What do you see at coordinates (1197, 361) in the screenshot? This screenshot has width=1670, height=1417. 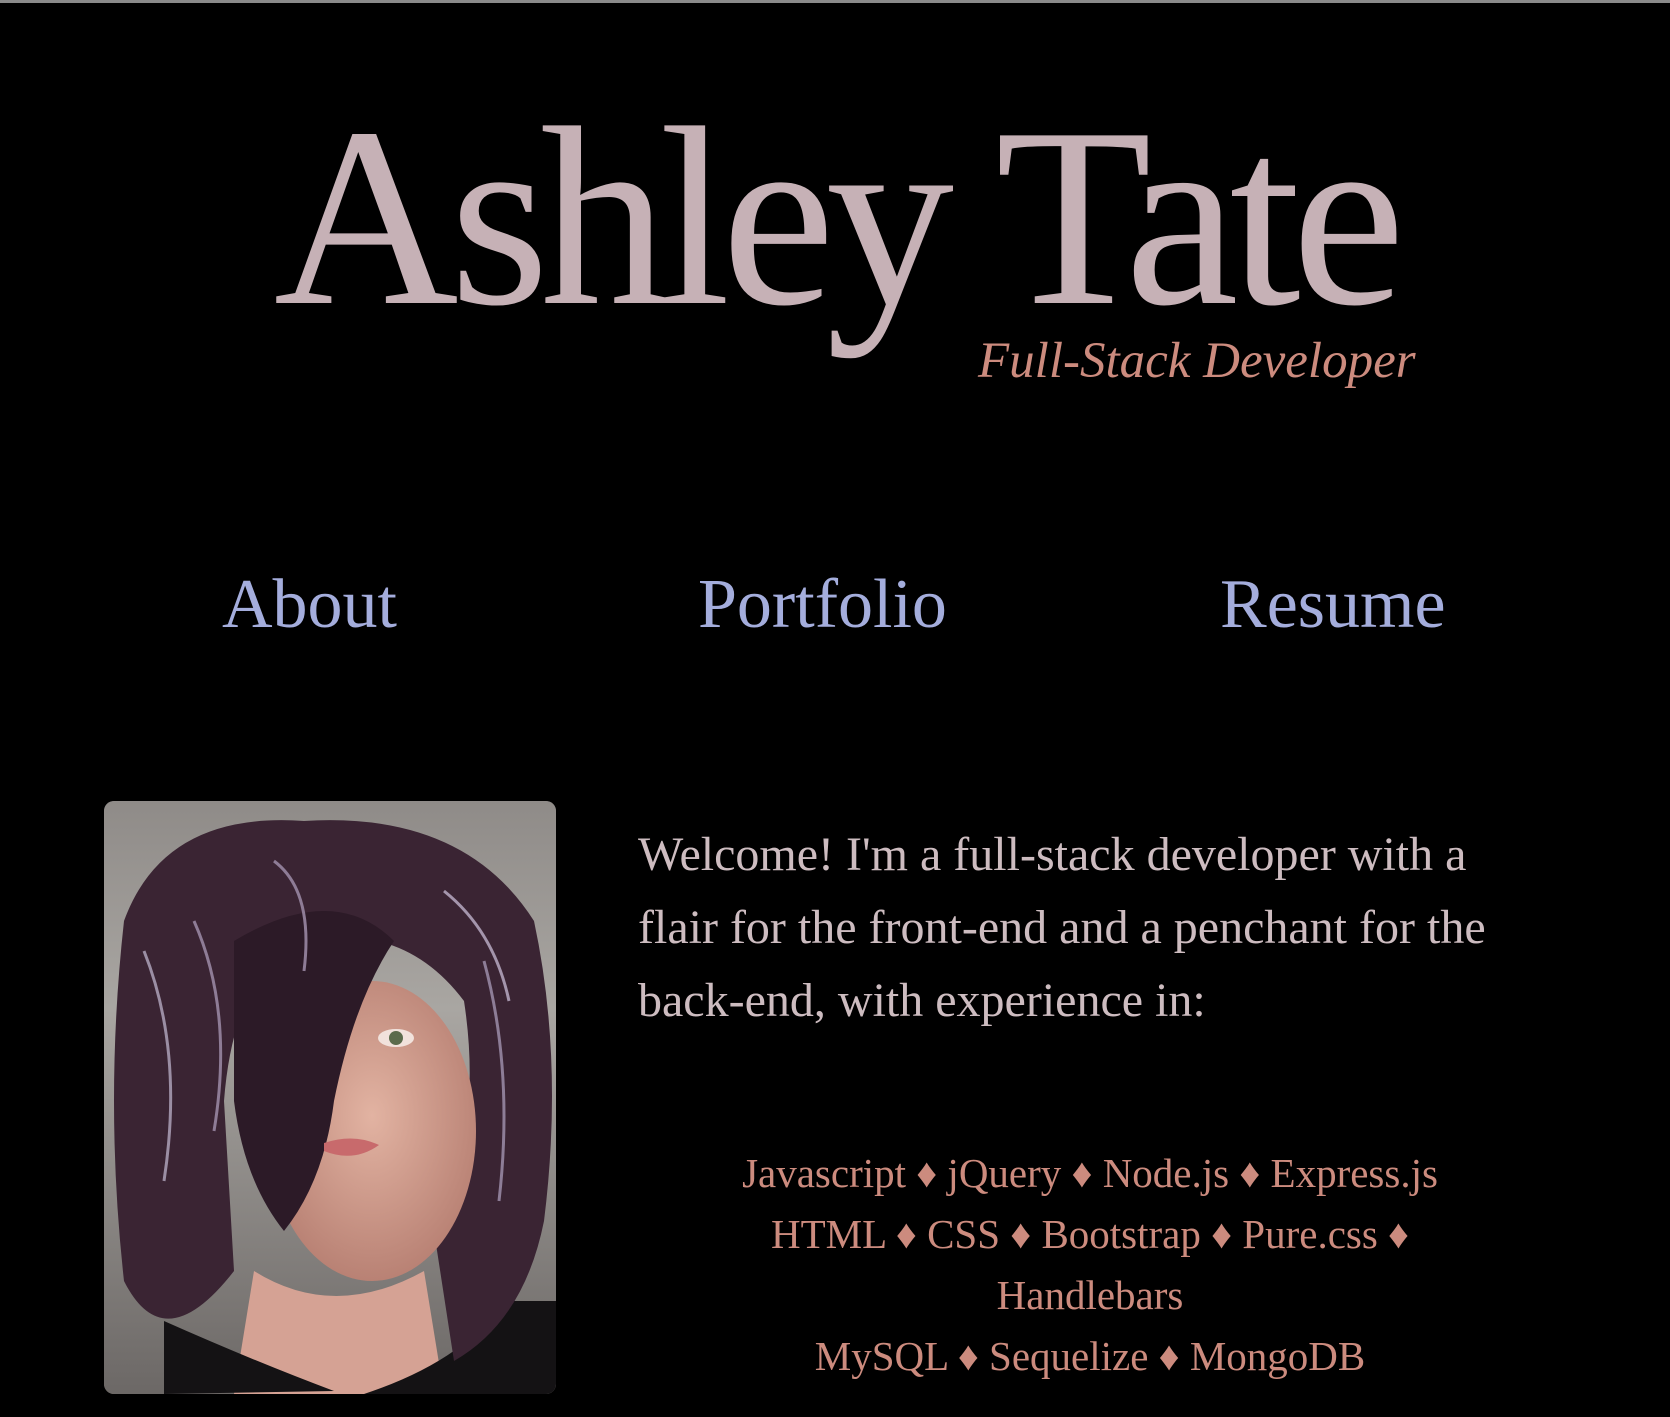 I see `site-tagline: Full-Stack Developer` at bounding box center [1197, 361].